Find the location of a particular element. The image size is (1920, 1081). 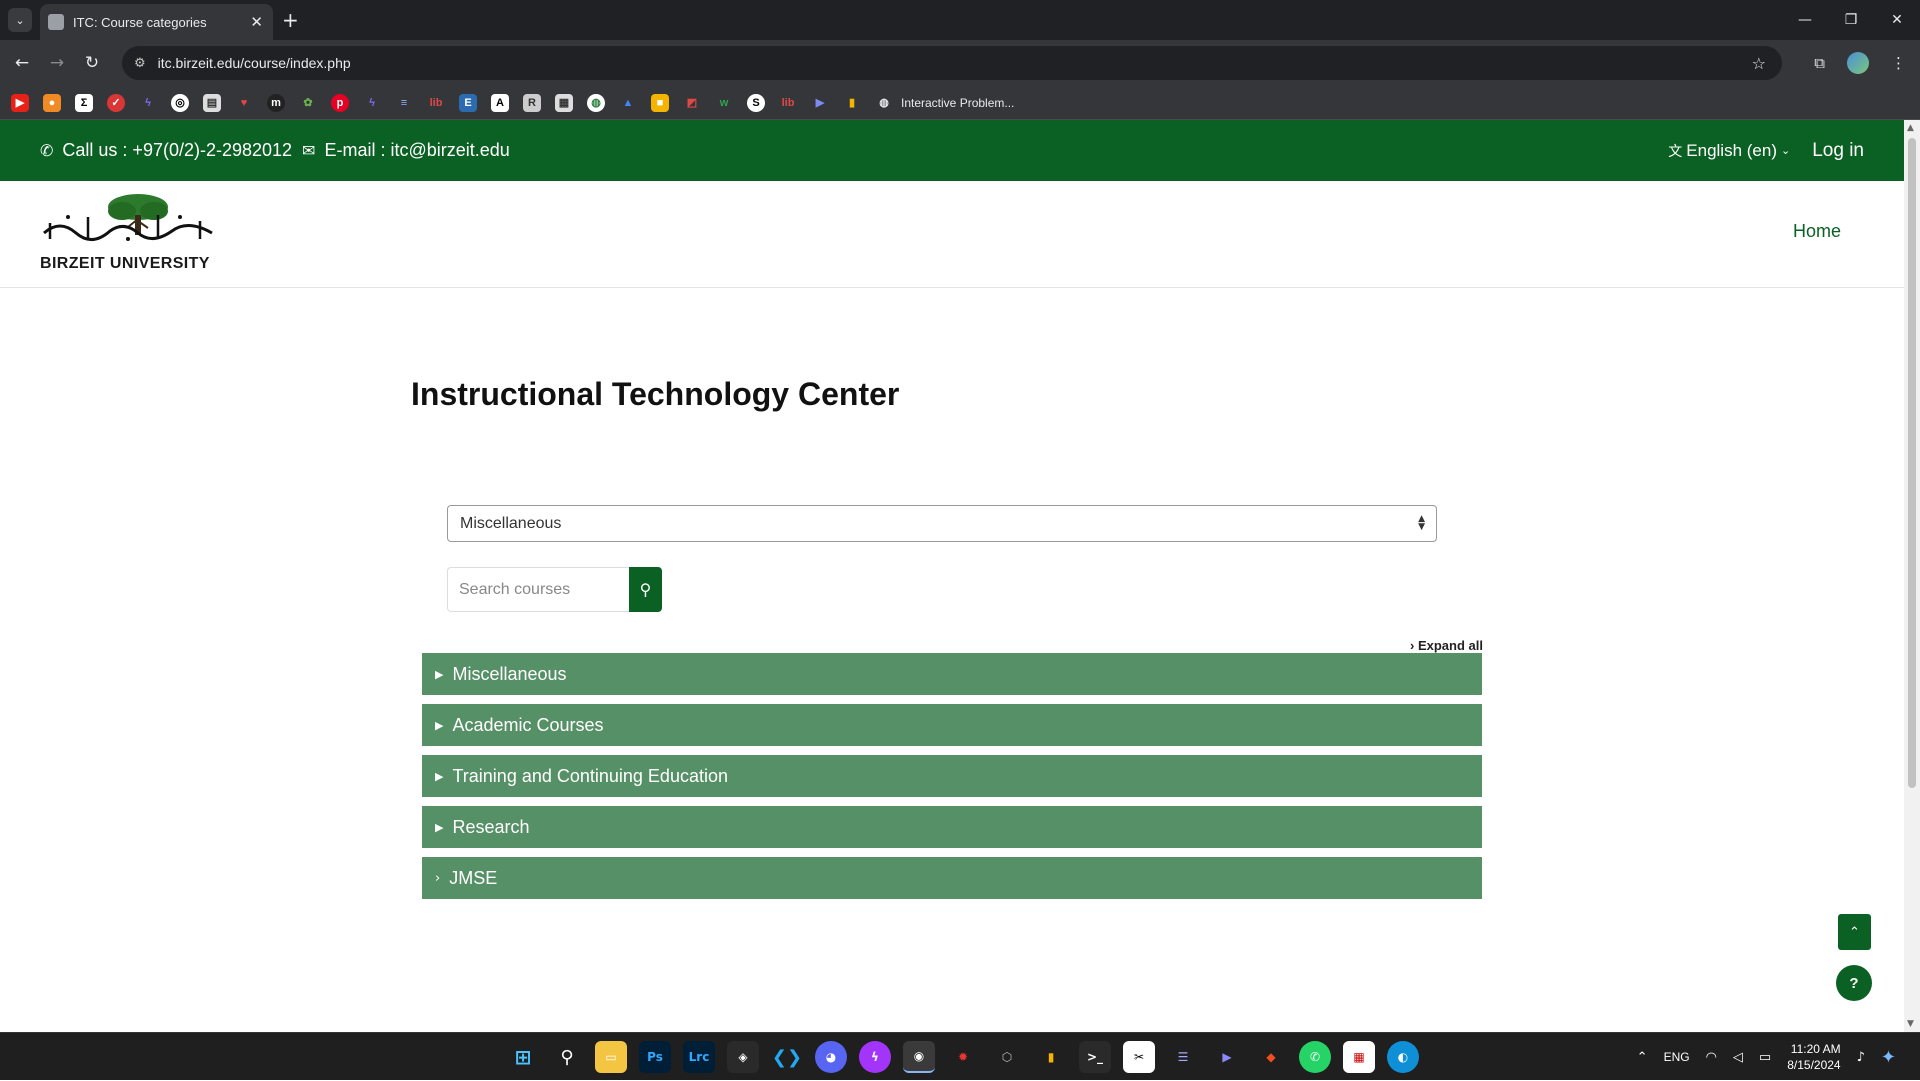

new-tab-icon: + is located at coordinates (290, 20).